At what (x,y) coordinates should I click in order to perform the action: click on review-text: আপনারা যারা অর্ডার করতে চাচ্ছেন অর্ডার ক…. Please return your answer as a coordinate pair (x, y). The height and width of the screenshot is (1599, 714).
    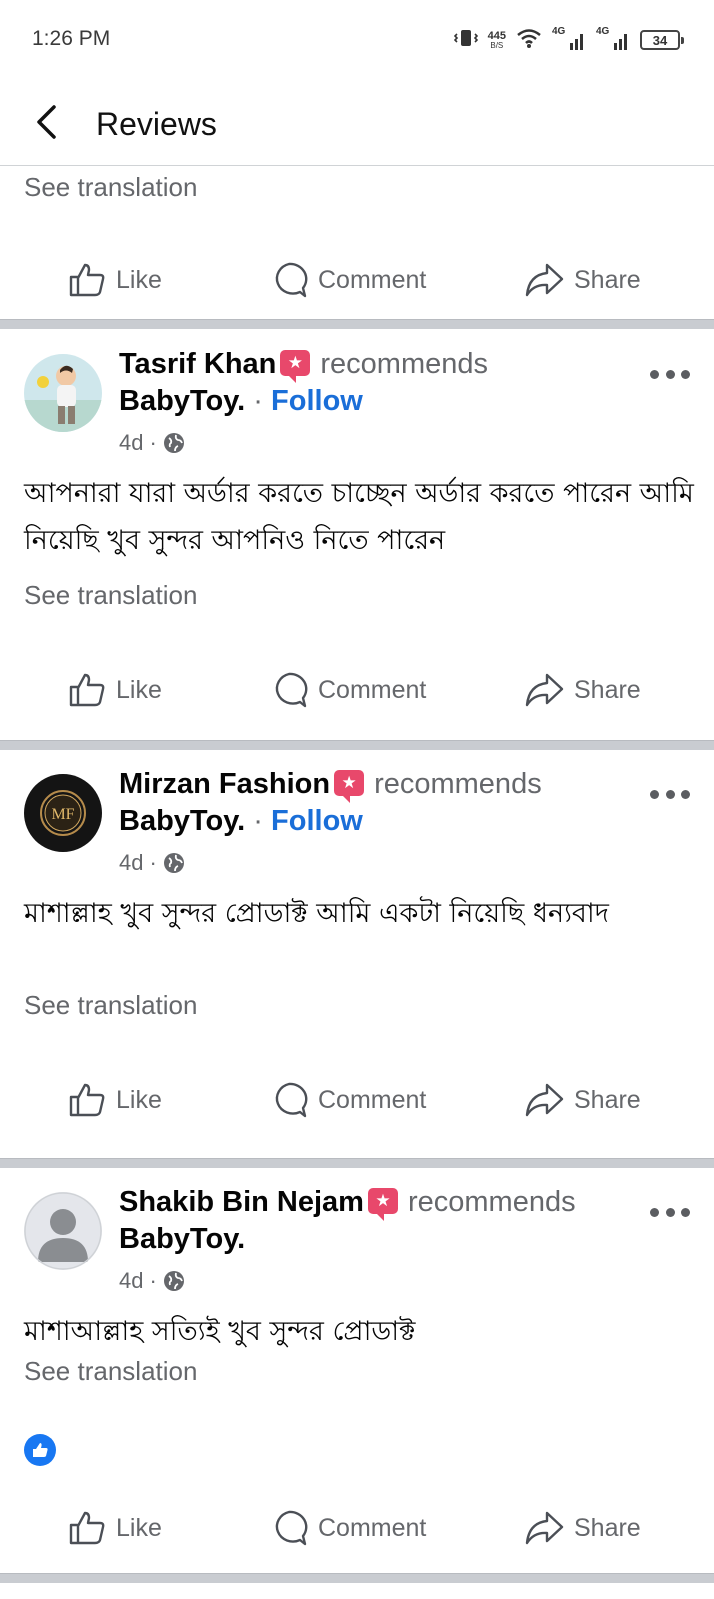
    Looking at the image, I should click on (359, 517).